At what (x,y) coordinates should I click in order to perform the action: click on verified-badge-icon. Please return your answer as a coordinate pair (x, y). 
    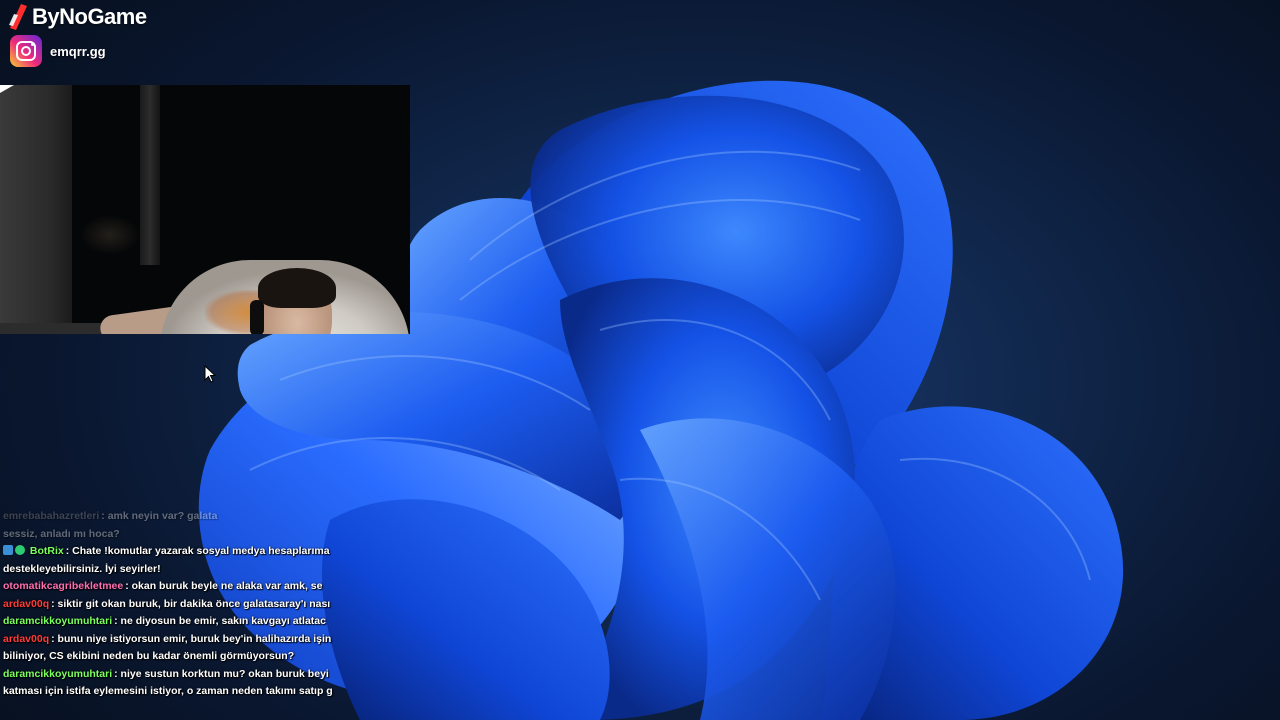
    Looking at the image, I should click on (20, 550).